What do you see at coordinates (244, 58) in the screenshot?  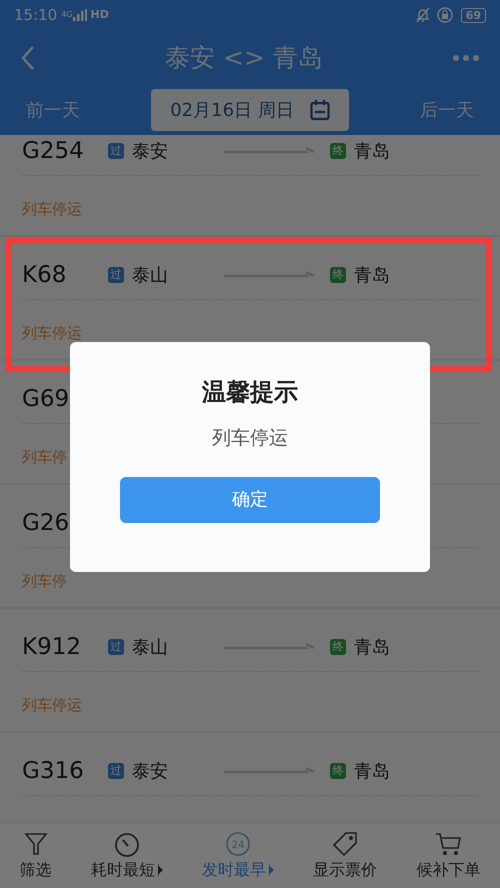 I see `page-title: 泰安 <> 青岛` at bounding box center [244, 58].